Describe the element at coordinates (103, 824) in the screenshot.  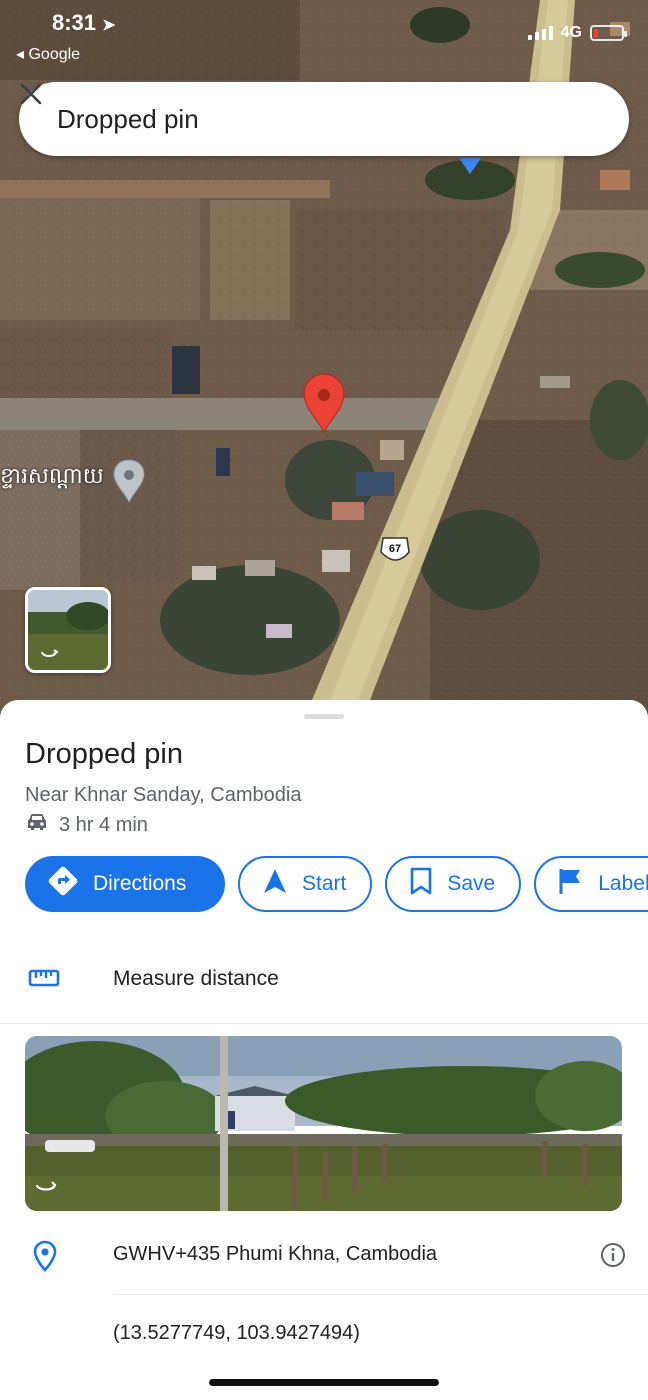
I see `drive-time-text: 3 hr 4 min` at that location.